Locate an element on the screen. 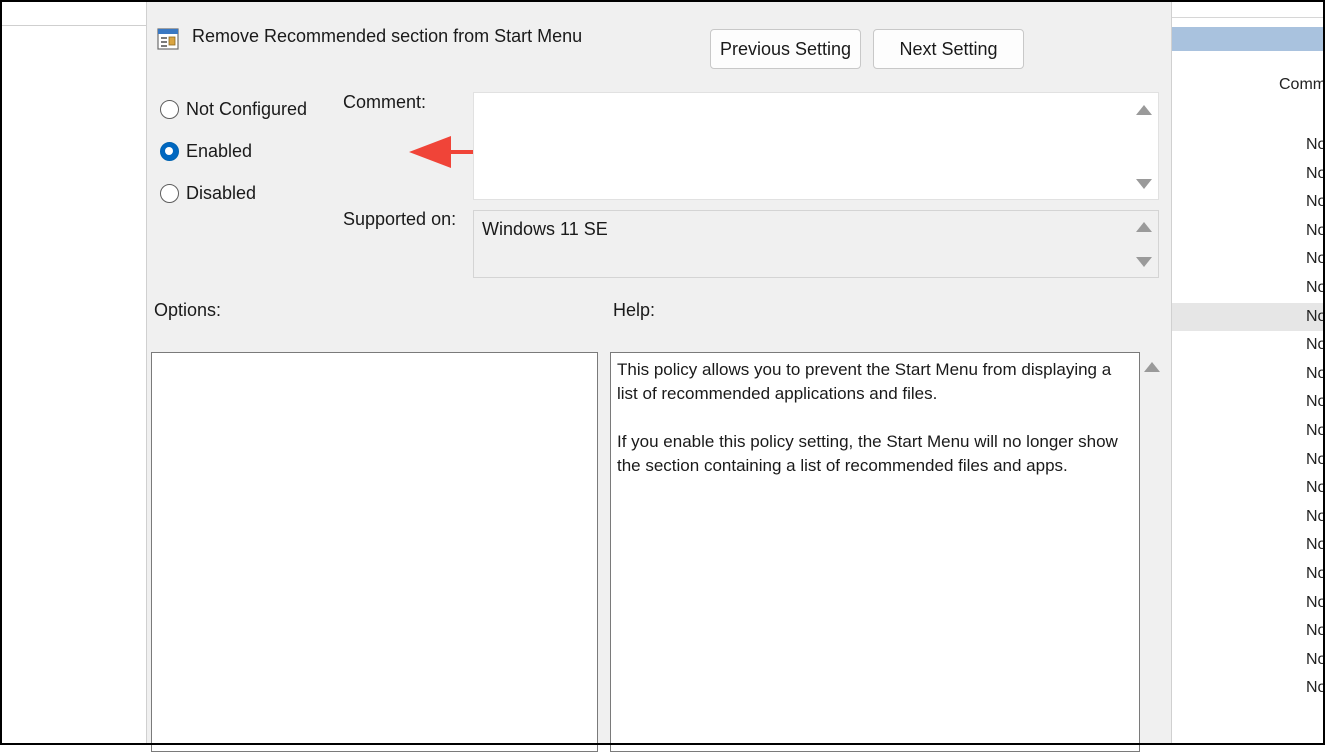 The height and width of the screenshot is (752, 1325). radio-not-configured: Not Configured is located at coordinates (233, 109).